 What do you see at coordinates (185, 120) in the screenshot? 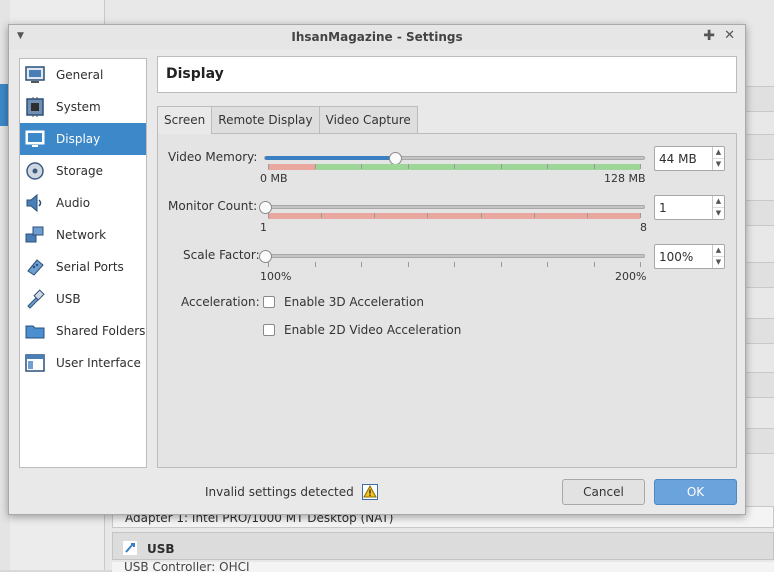
I see `tab-screen: Screen` at bounding box center [185, 120].